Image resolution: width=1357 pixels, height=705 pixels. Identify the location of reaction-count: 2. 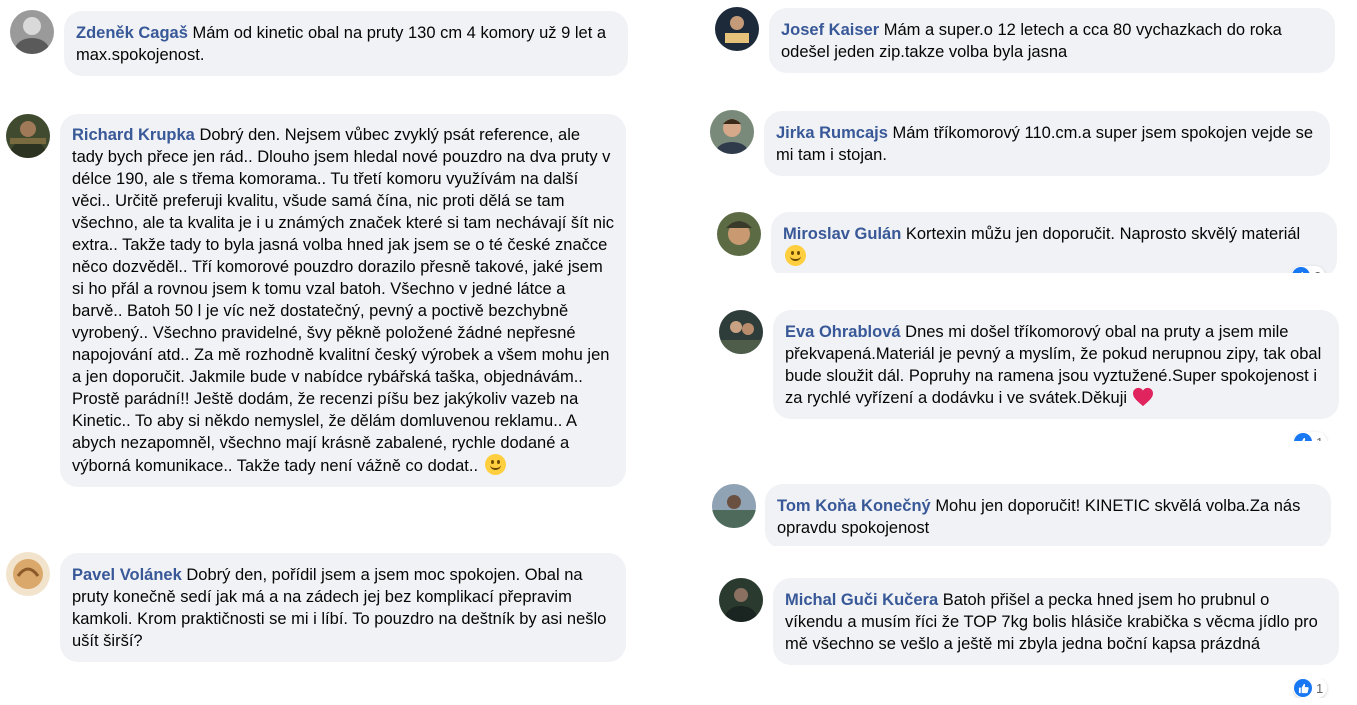
(1317, 271).